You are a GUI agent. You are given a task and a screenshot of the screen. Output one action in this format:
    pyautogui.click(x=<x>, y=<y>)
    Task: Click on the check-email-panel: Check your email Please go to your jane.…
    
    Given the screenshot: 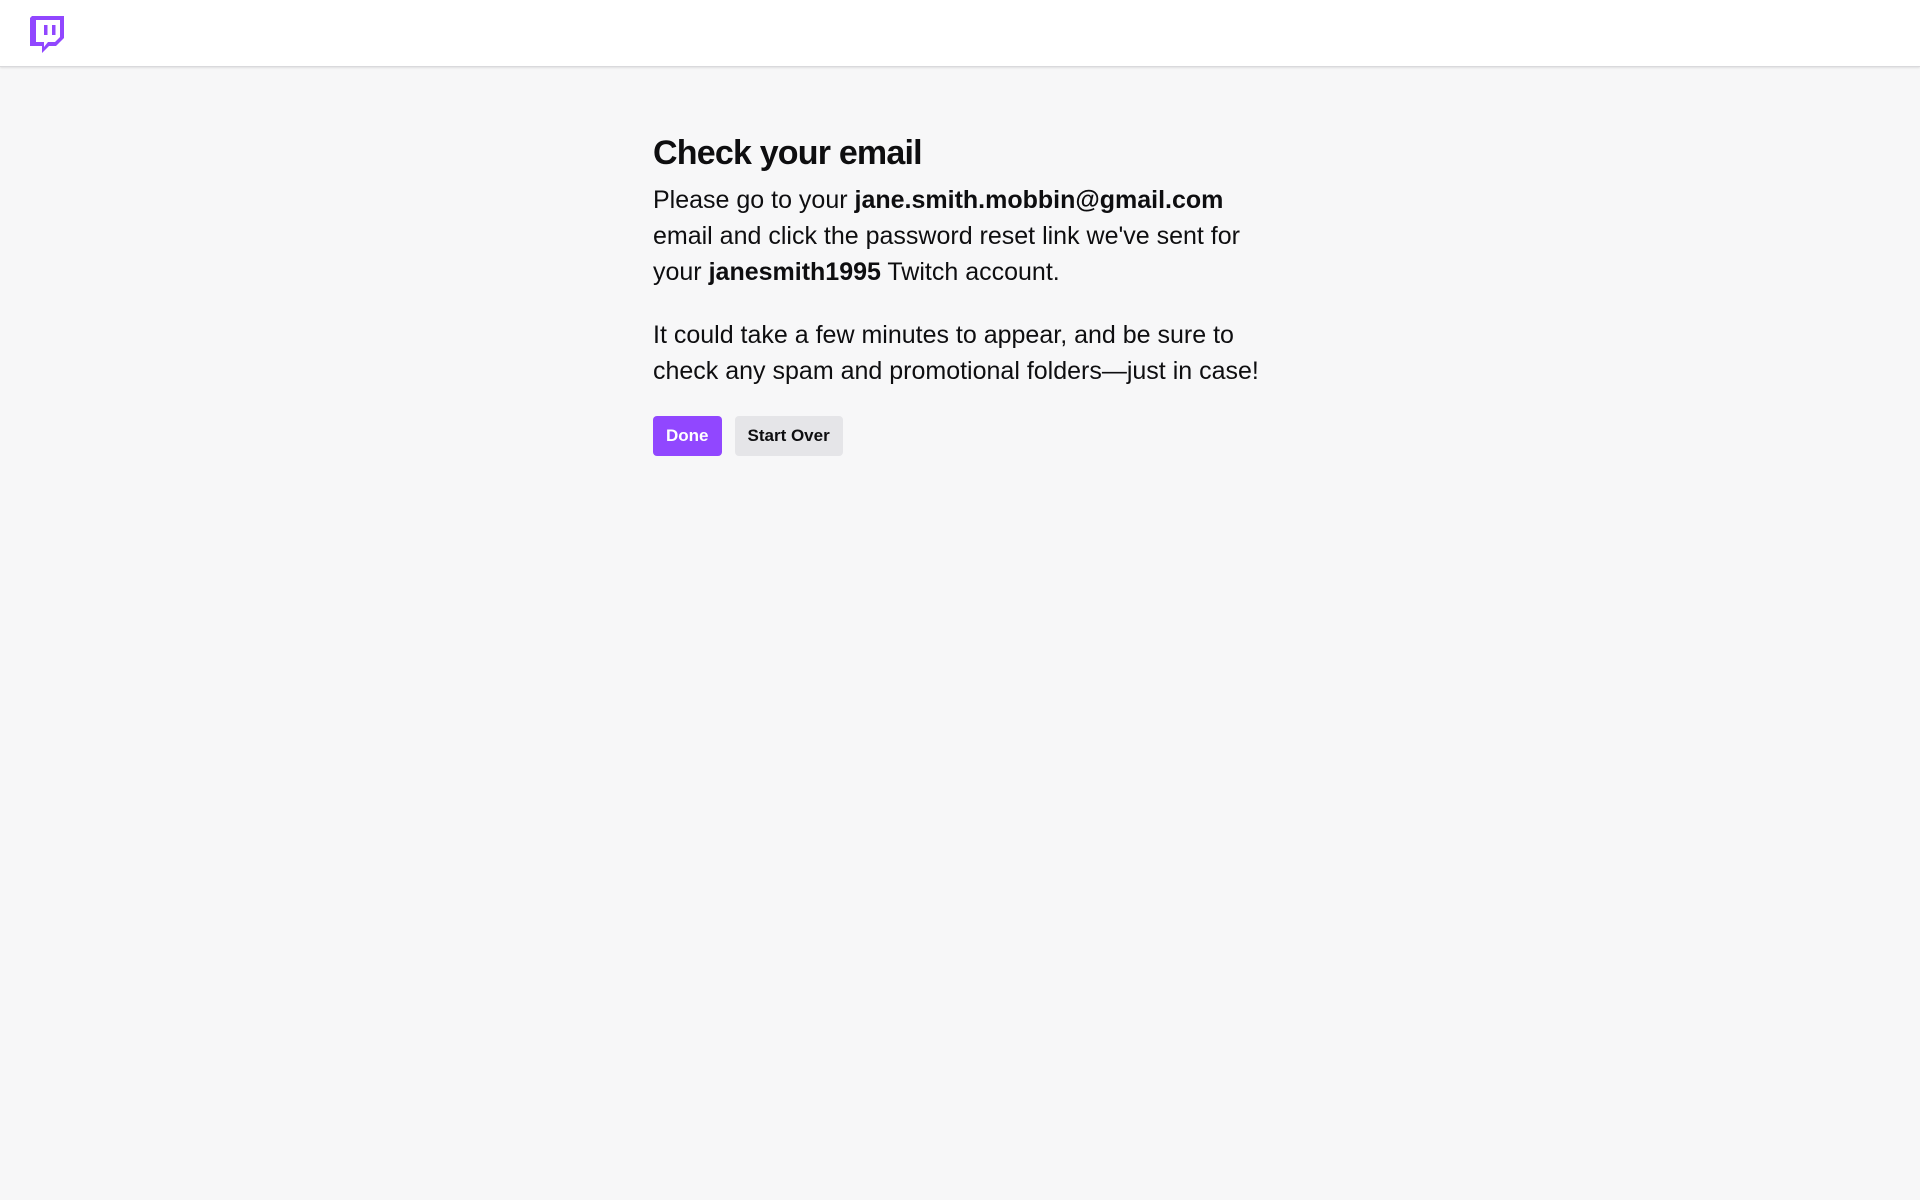 What is the action you would take?
    pyautogui.click(x=963, y=293)
    